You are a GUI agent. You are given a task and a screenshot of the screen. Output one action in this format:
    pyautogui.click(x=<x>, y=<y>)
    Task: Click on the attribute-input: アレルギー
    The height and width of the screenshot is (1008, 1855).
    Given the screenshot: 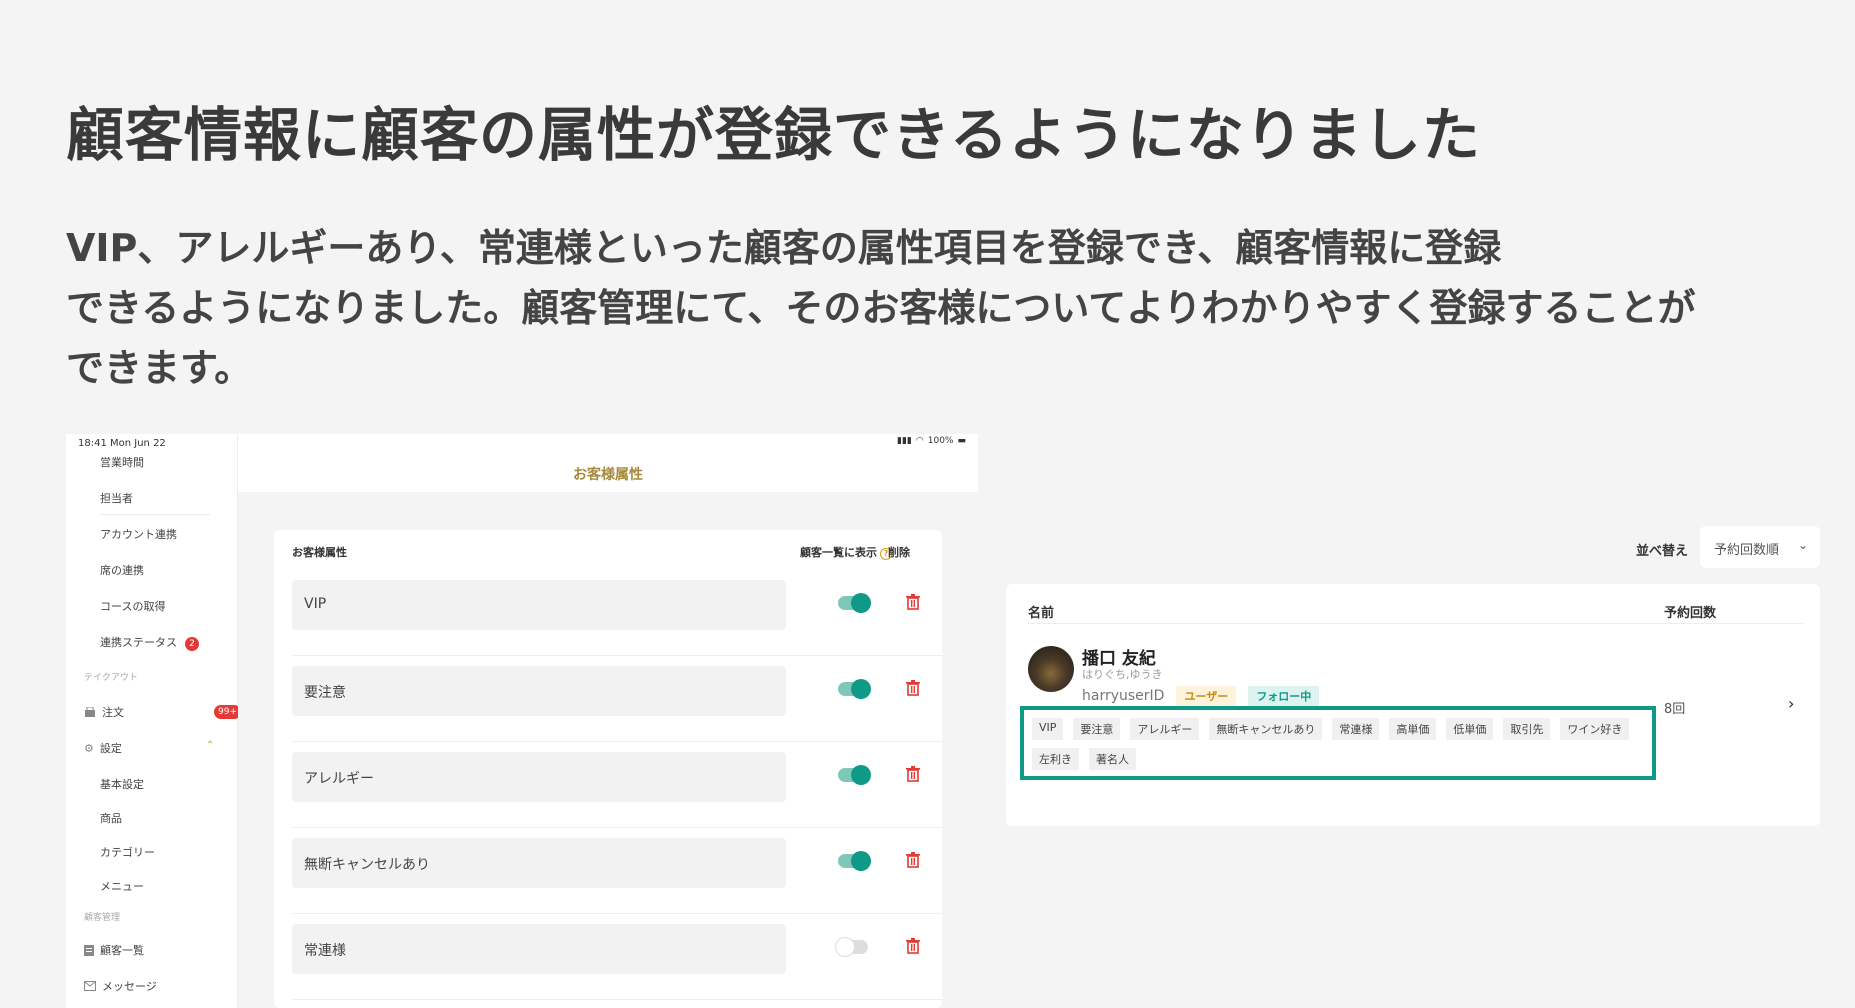 What is the action you would take?
    pyautogui.click(x=539, y=777)
    